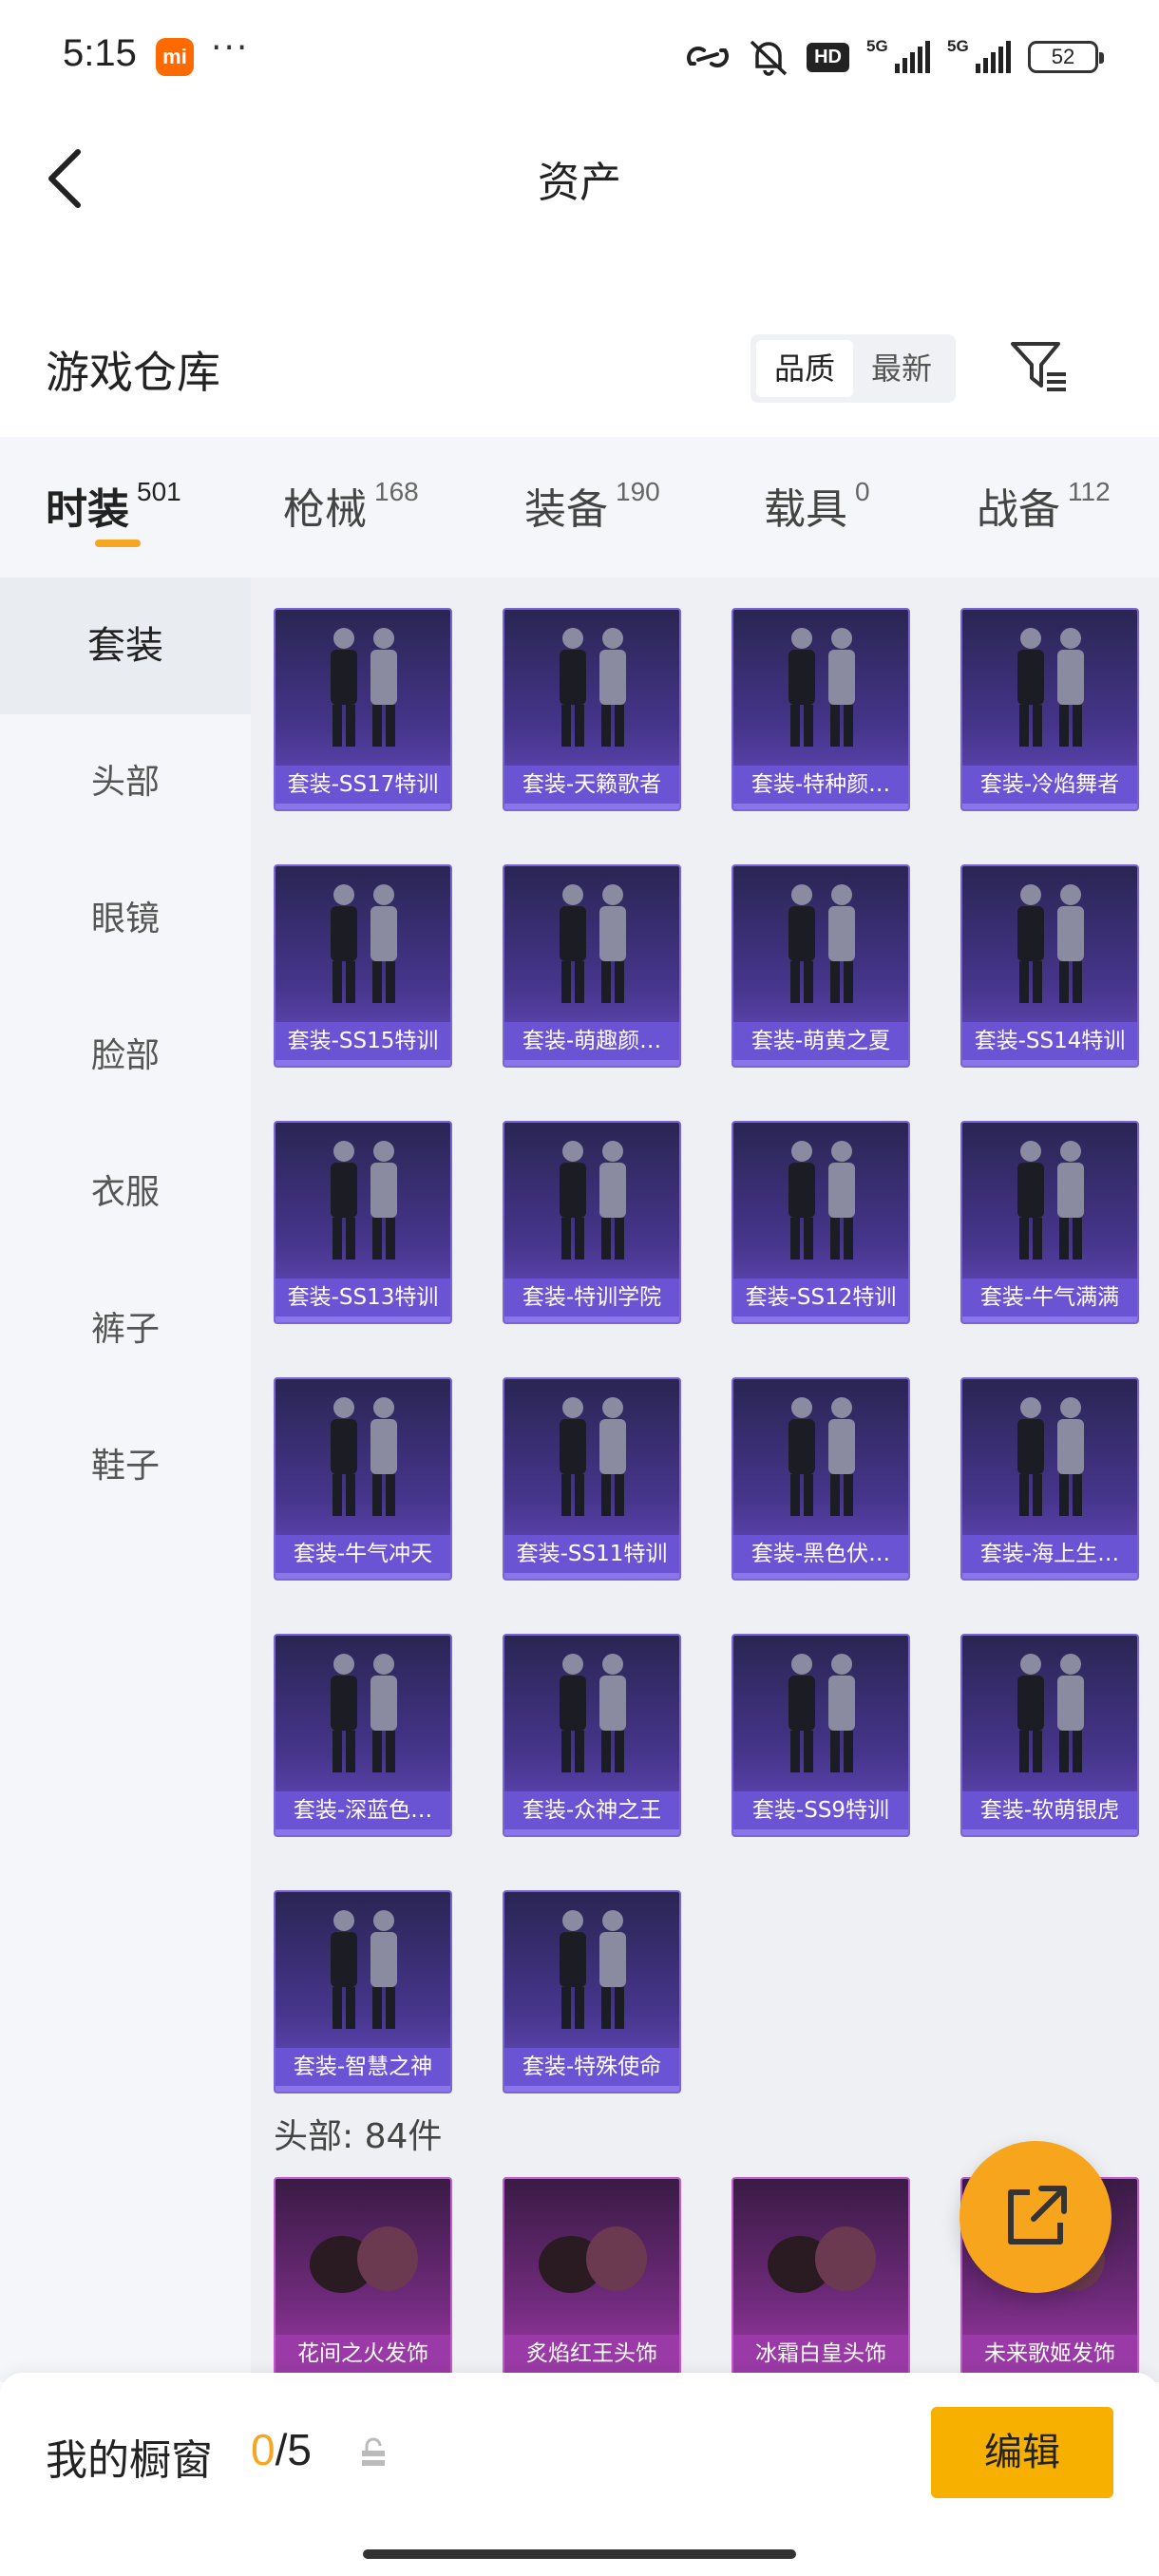  I want to click on tab-count: 112, so click(1089, 492).